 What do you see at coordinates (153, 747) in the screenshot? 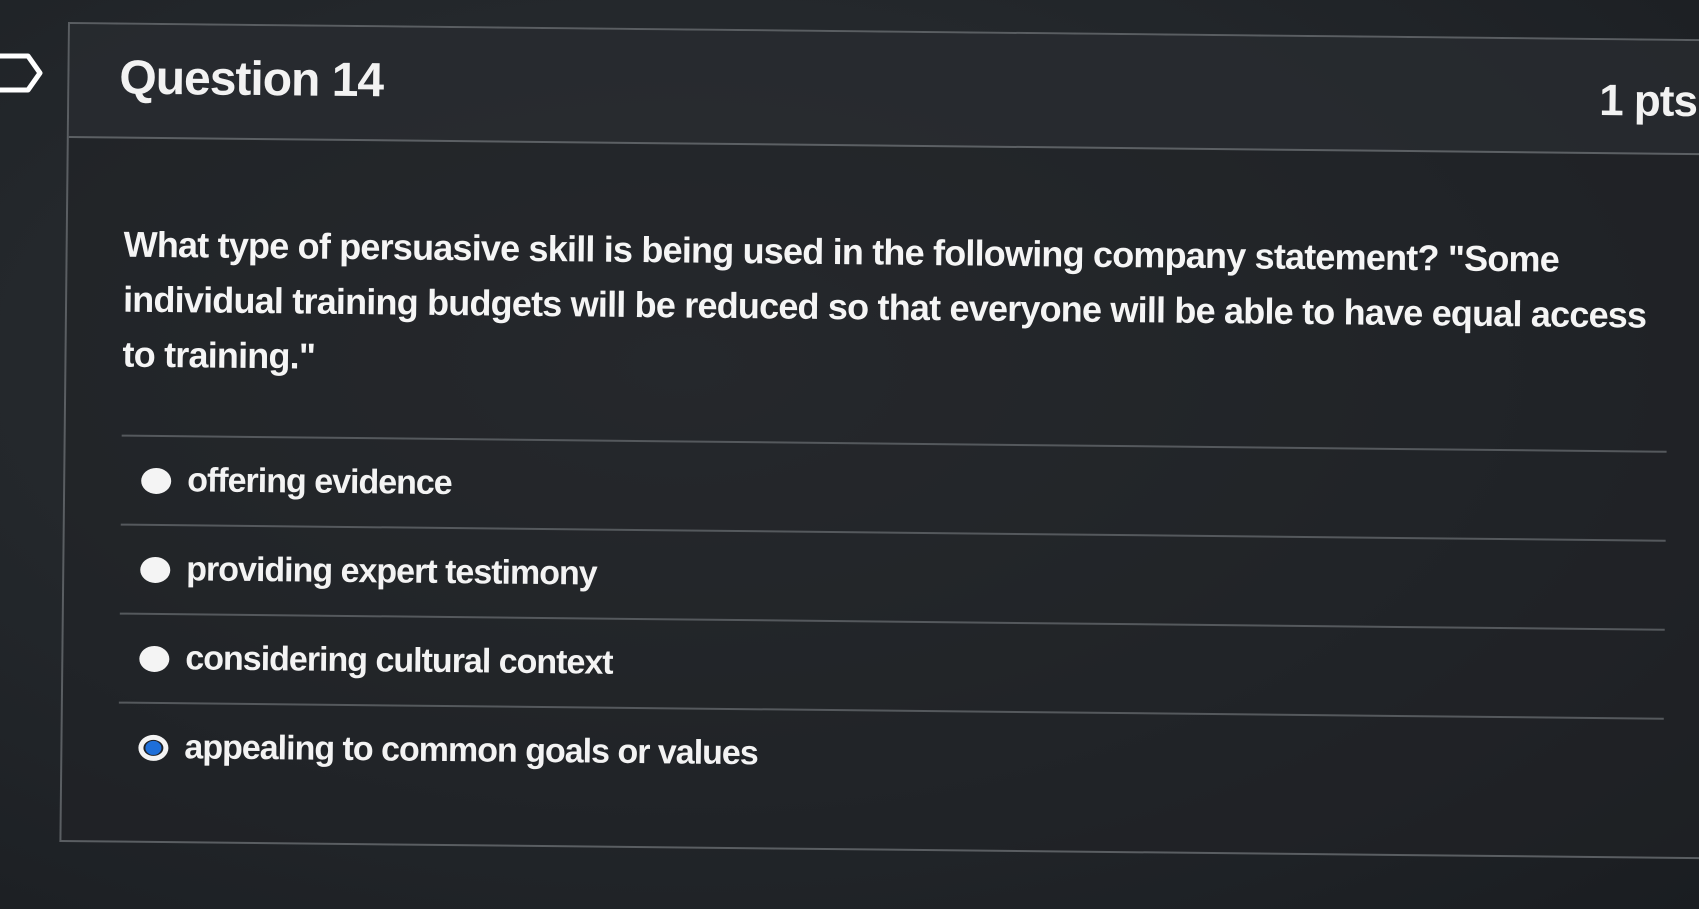
I see `radio-button-selected` at bounding box center [153, 747].